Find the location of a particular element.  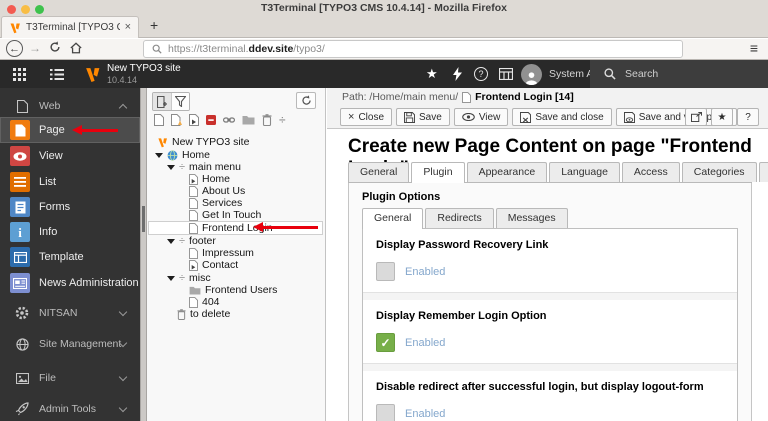

tree-item-footer: ÷ footer is located at coordinates (235, 241).